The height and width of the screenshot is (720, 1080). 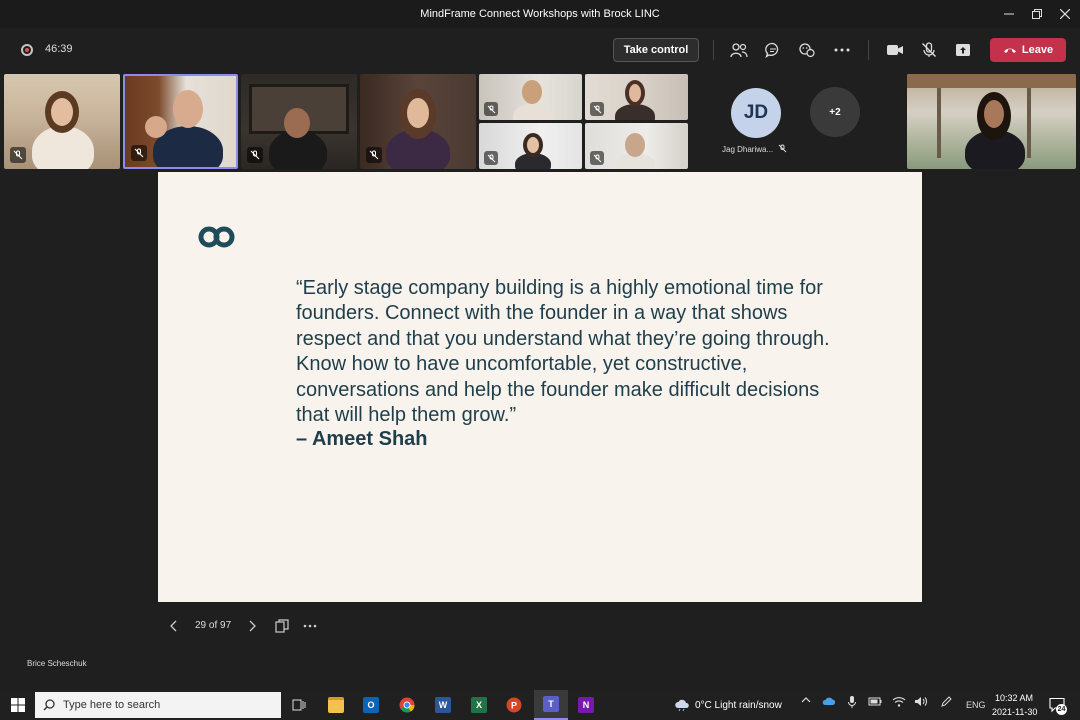 I want to click on participants-button, so click(x=739, y=50).